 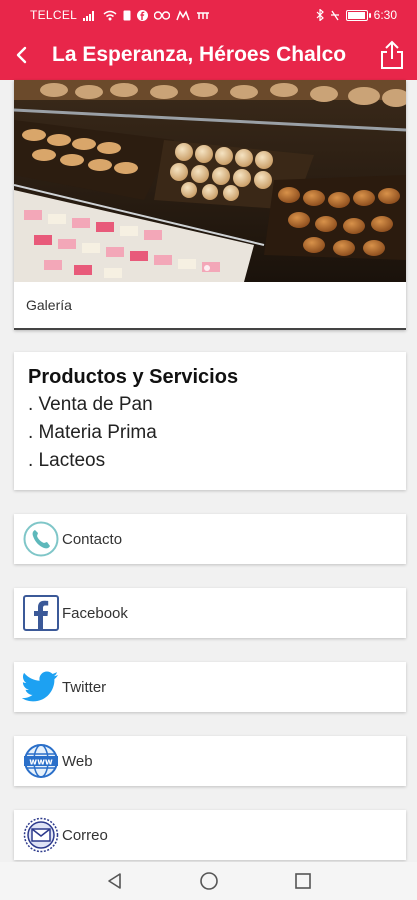 I want to click on nav-recents-icon, so click(x=302, y=881).